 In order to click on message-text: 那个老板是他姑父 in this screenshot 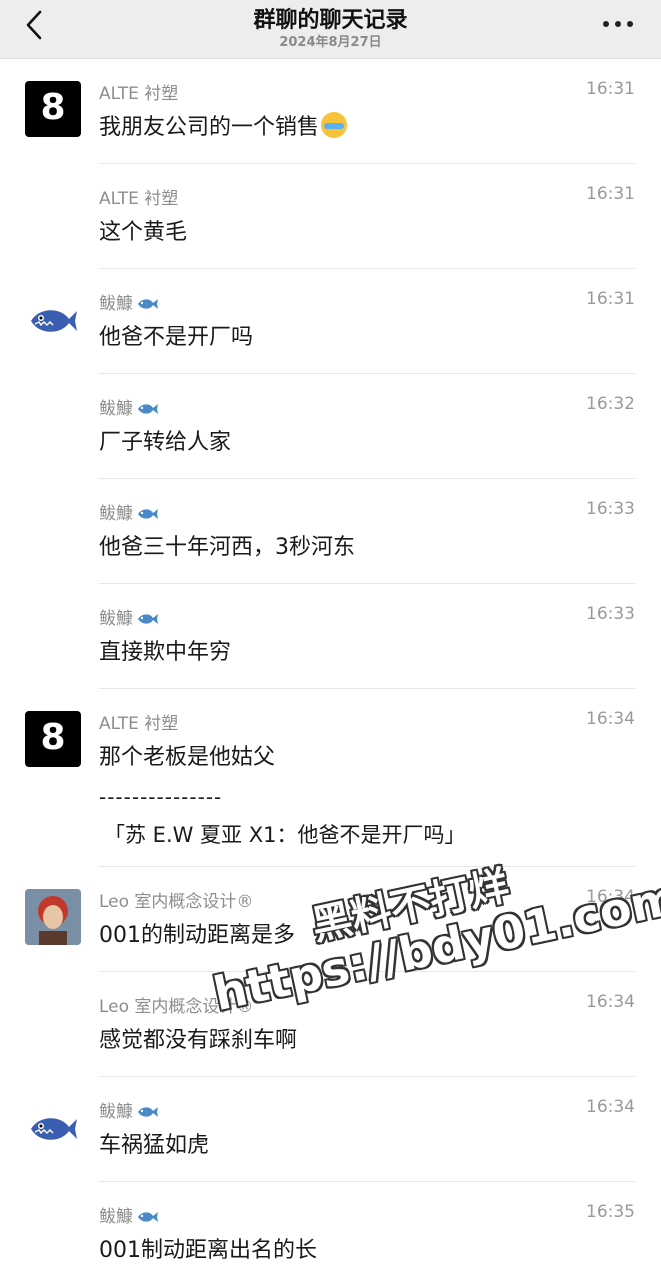, I will do `click(187, 757)`.